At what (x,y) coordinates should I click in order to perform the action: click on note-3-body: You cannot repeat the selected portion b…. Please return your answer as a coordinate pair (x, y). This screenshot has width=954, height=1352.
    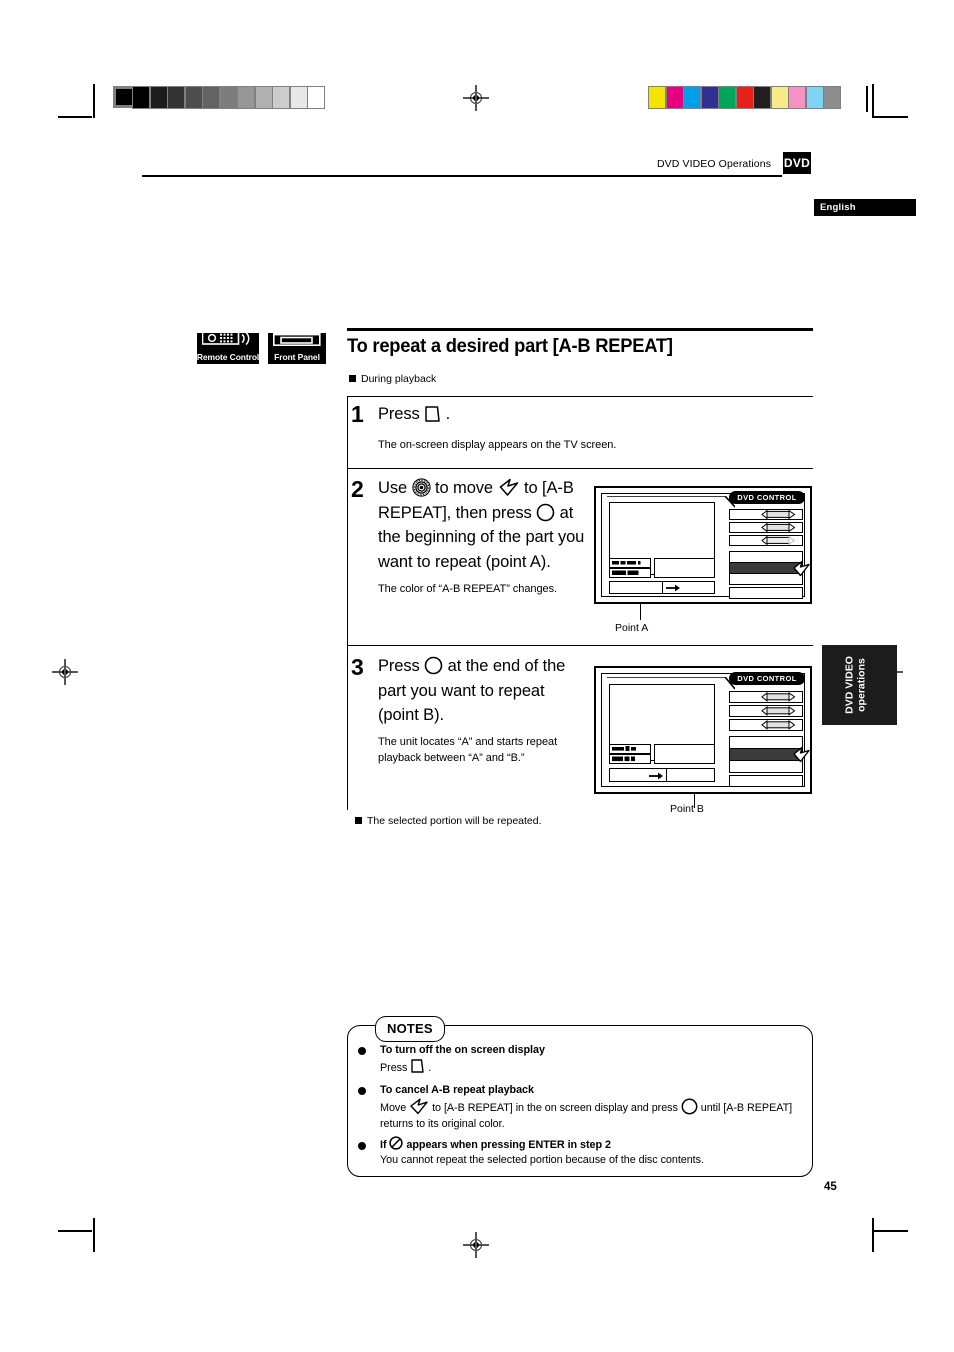
    Looking at the image, I should click on (542, 1160).